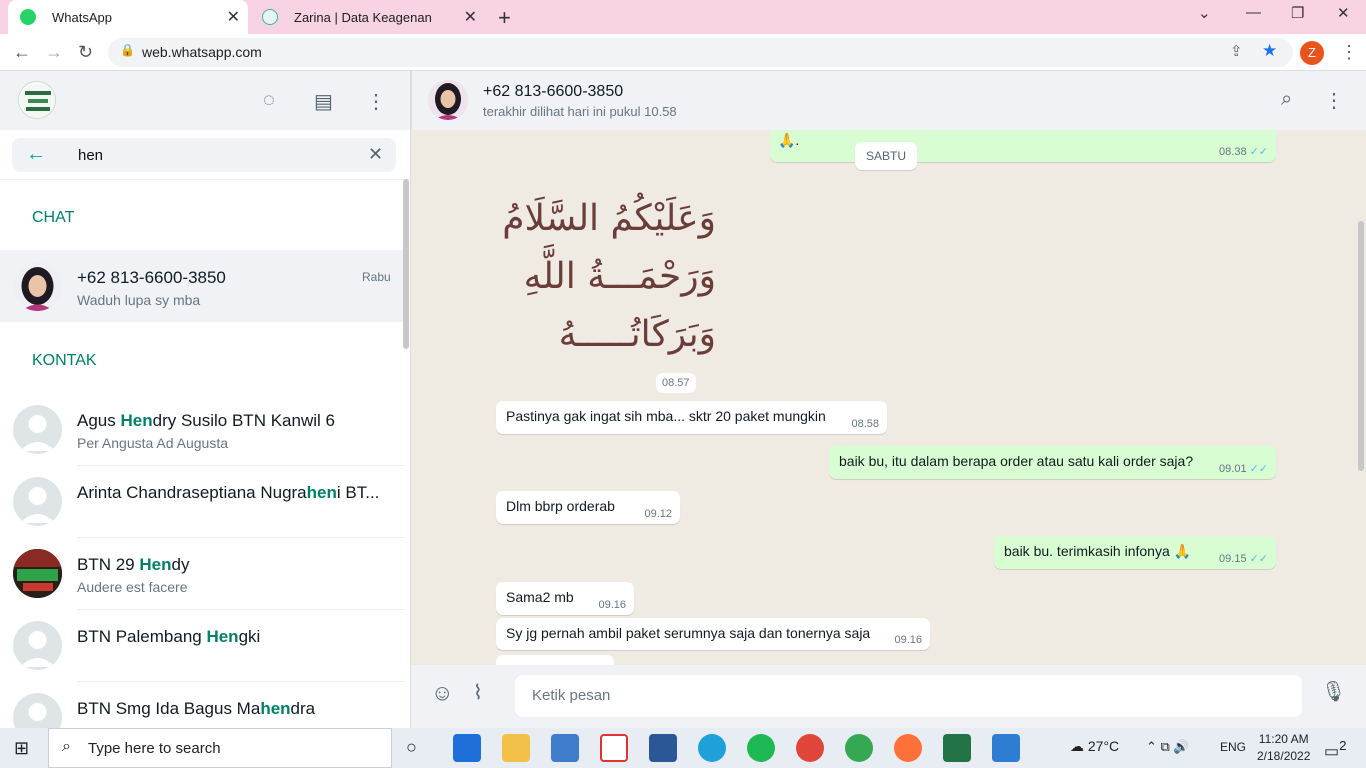 This screenshot has height=768, width=1366. What do you see at coordinates (700, 52) in the screenshot?
I see `address-bar: 🔒 web.whatsapp.com ⇪ ★` at bounding box center [700, 52].